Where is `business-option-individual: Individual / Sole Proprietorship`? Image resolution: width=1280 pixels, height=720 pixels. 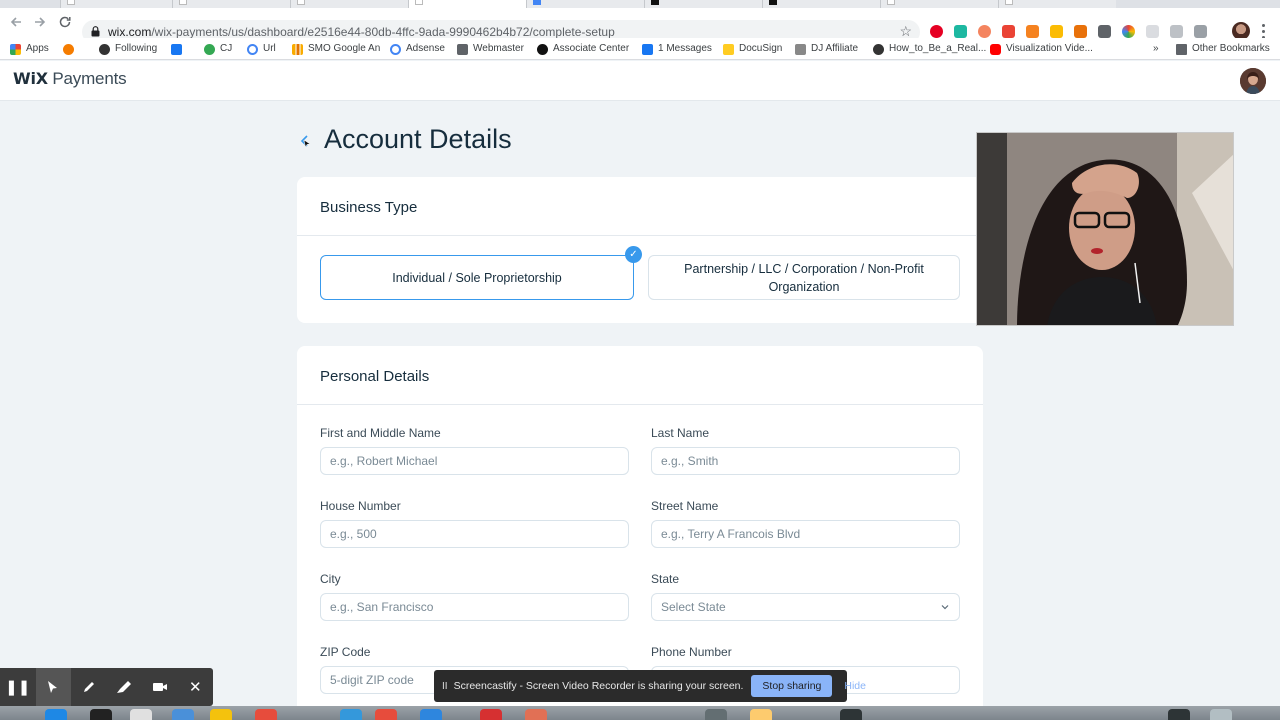
business-option-individual: Individual / Sole Proprietorship is located at coordinates (477, 277).